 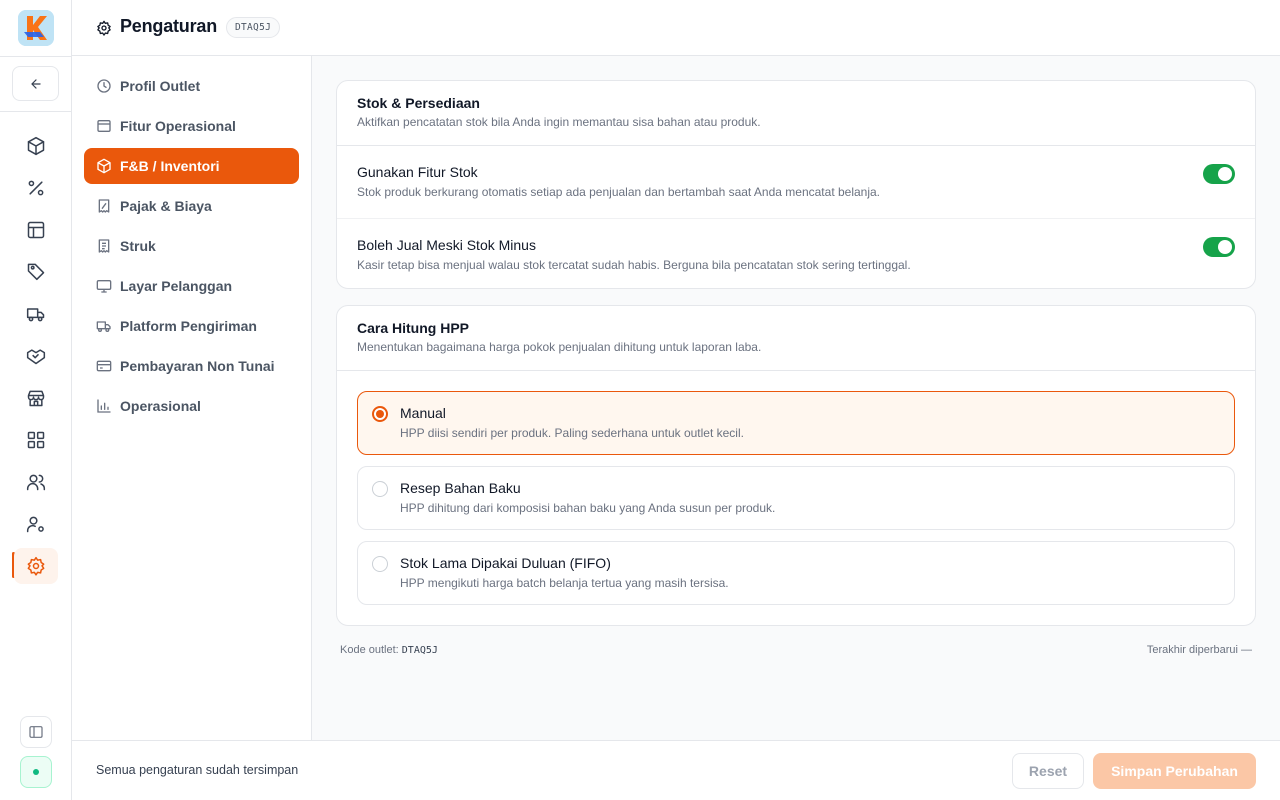 I want to click on sidebar-icon, so click(x=36, y=732).